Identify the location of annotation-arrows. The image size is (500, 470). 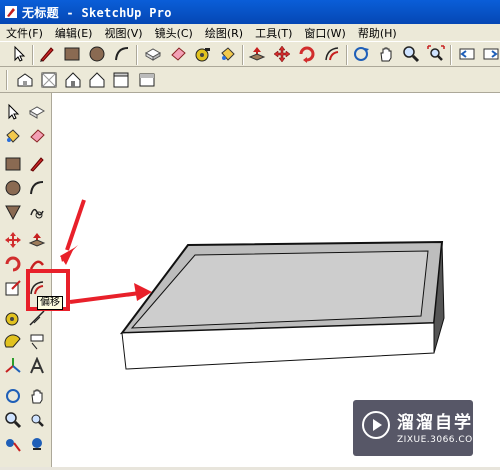
(106, 251).